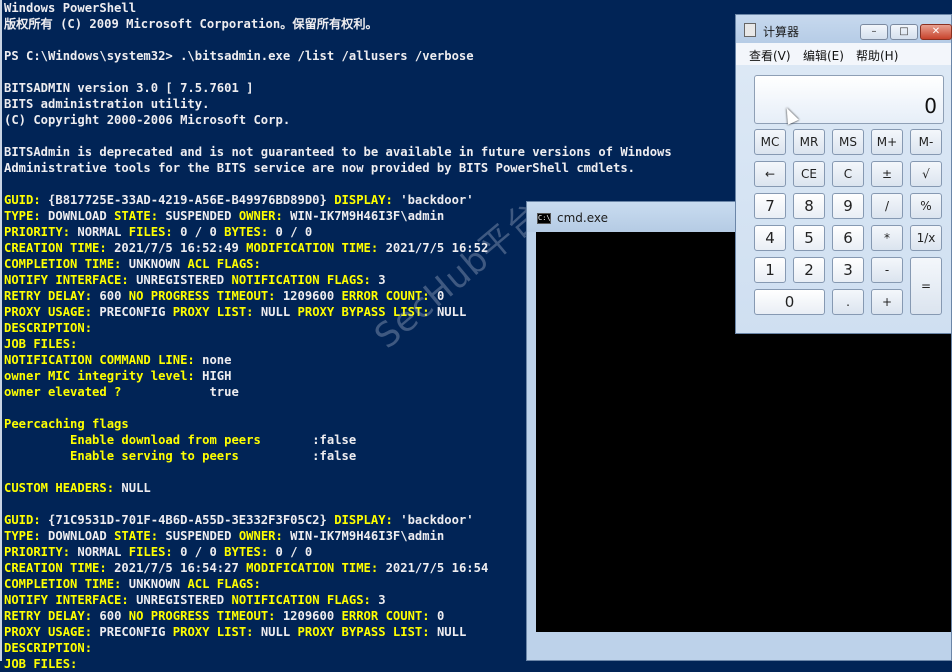 The width and height of the screenshot is (952, 672). What do you see at coordinates (770, 142) in the screenshot?
I see `key-mc-button: MC` at bounding box center [770, 142].